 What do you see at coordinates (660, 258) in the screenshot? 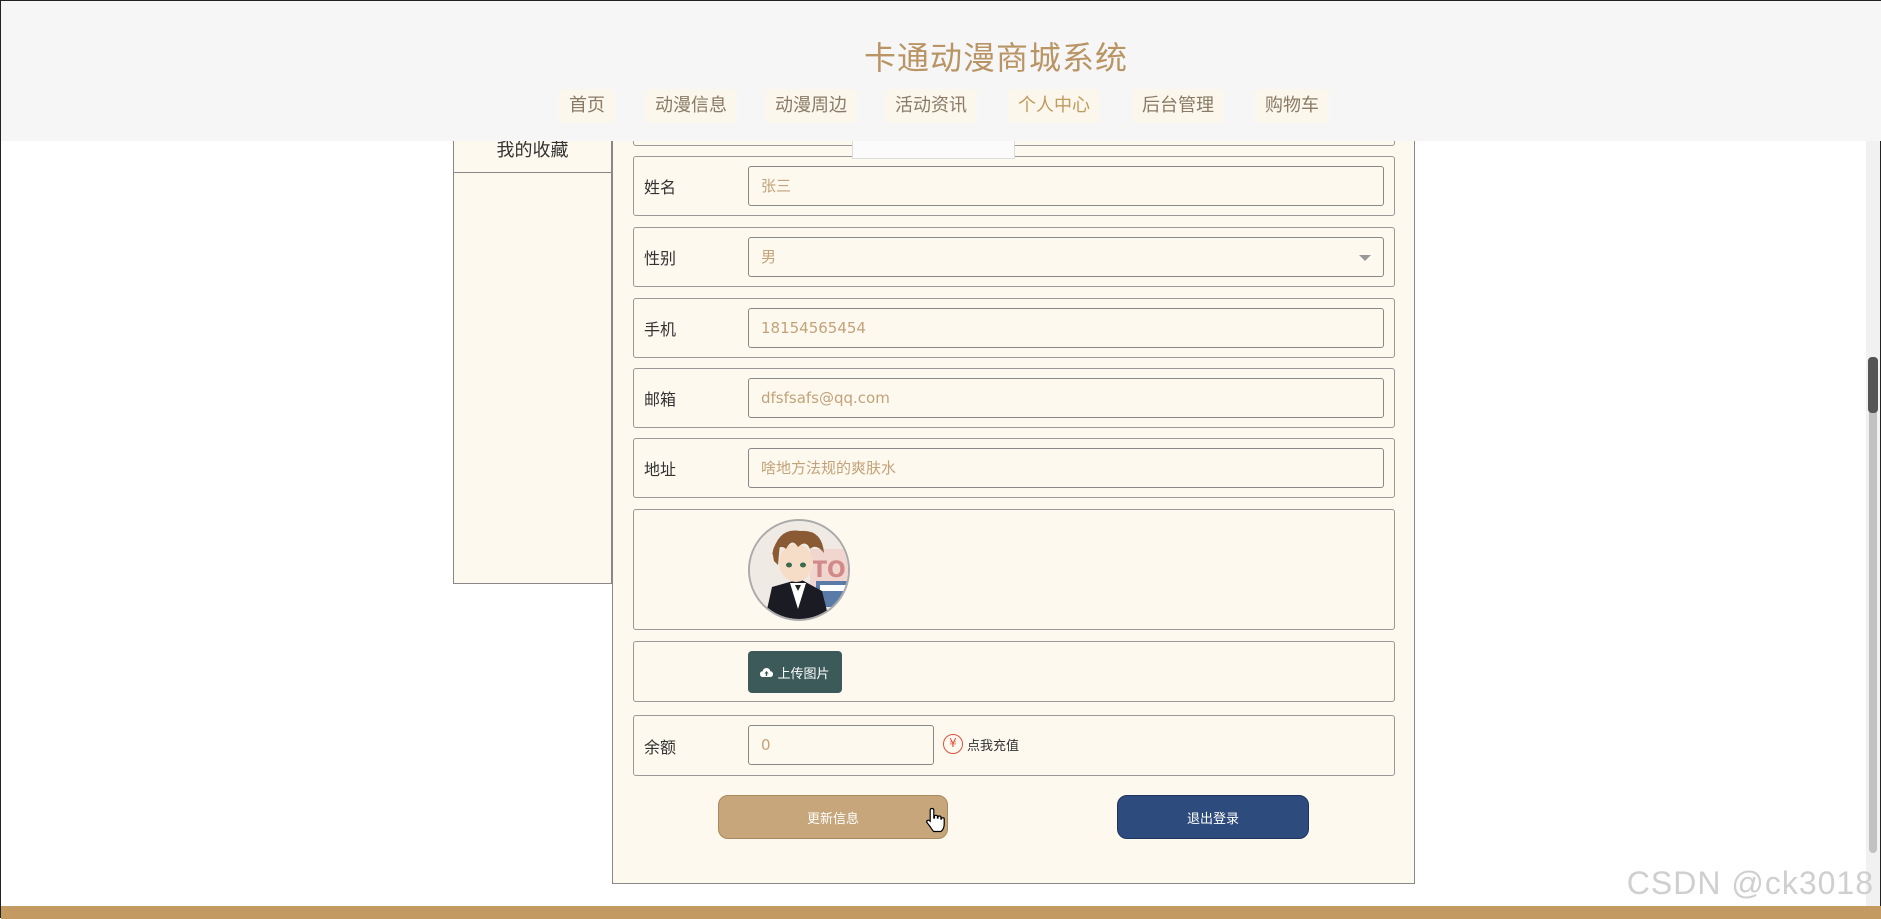
I see `gender-label: 性别` at bounding box center [660, 258].